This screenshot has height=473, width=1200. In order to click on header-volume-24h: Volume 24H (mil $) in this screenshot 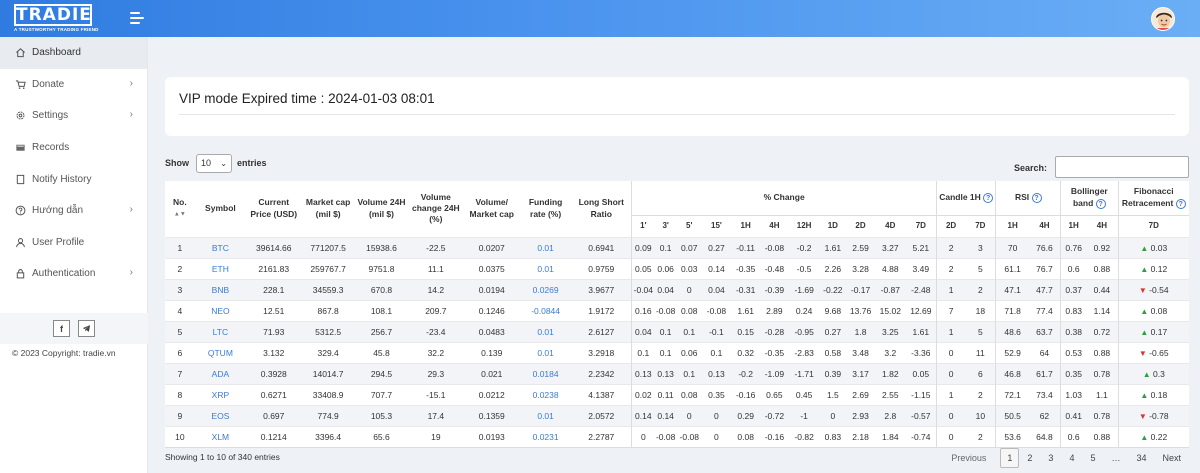, I will do `click(381, 209)`.